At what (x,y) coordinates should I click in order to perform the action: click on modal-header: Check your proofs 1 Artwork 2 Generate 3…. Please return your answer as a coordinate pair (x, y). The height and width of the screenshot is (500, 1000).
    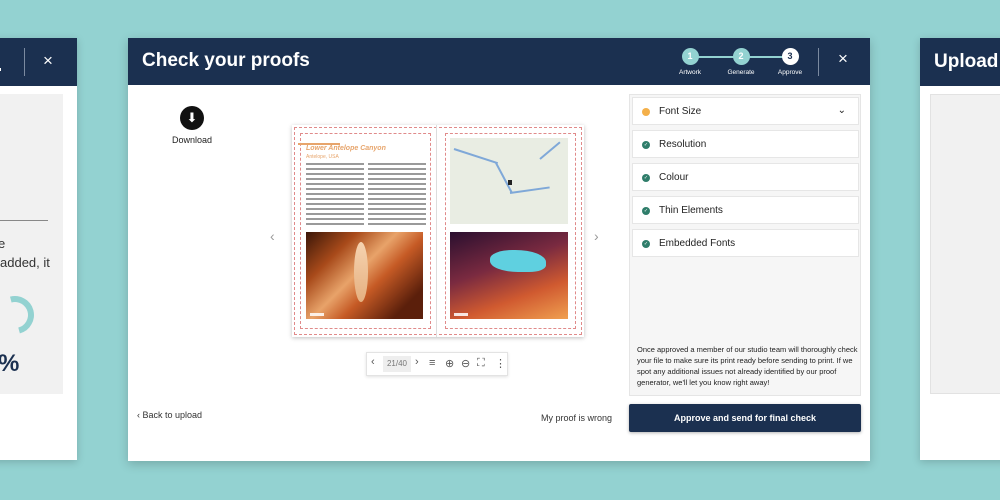
    Looking at the image, I should click on (499, 61).